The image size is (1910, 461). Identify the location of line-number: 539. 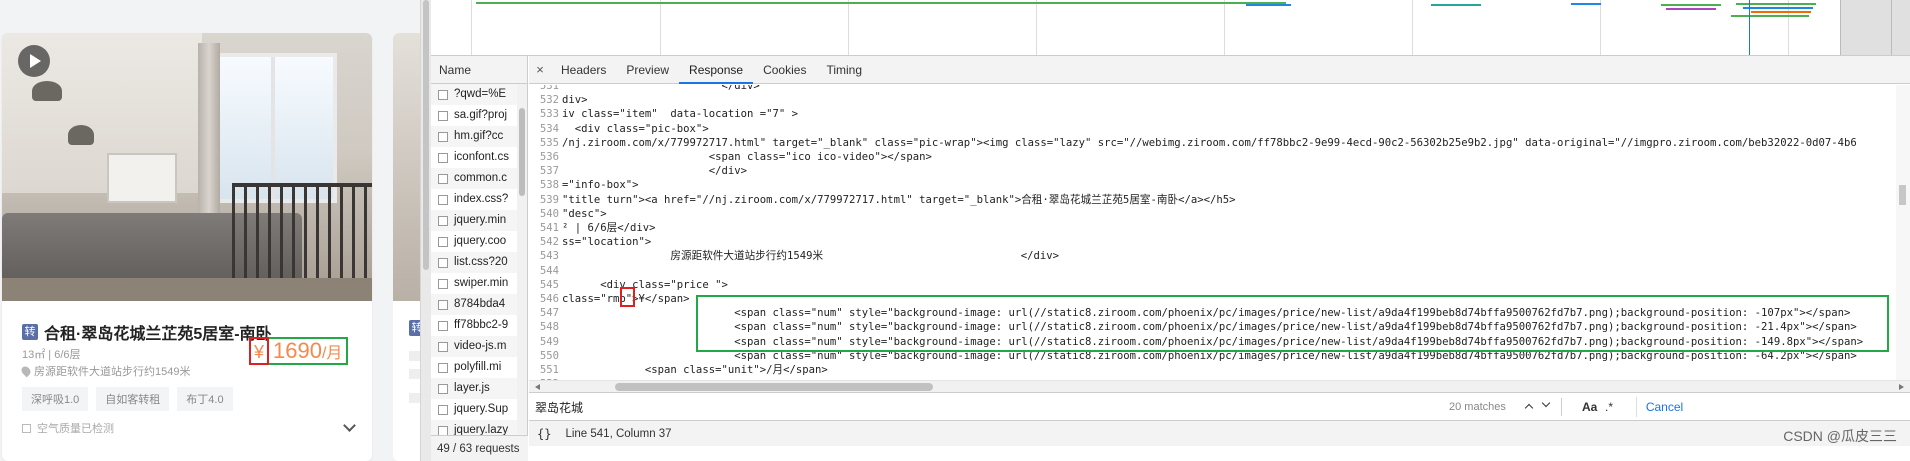
(549, 199).